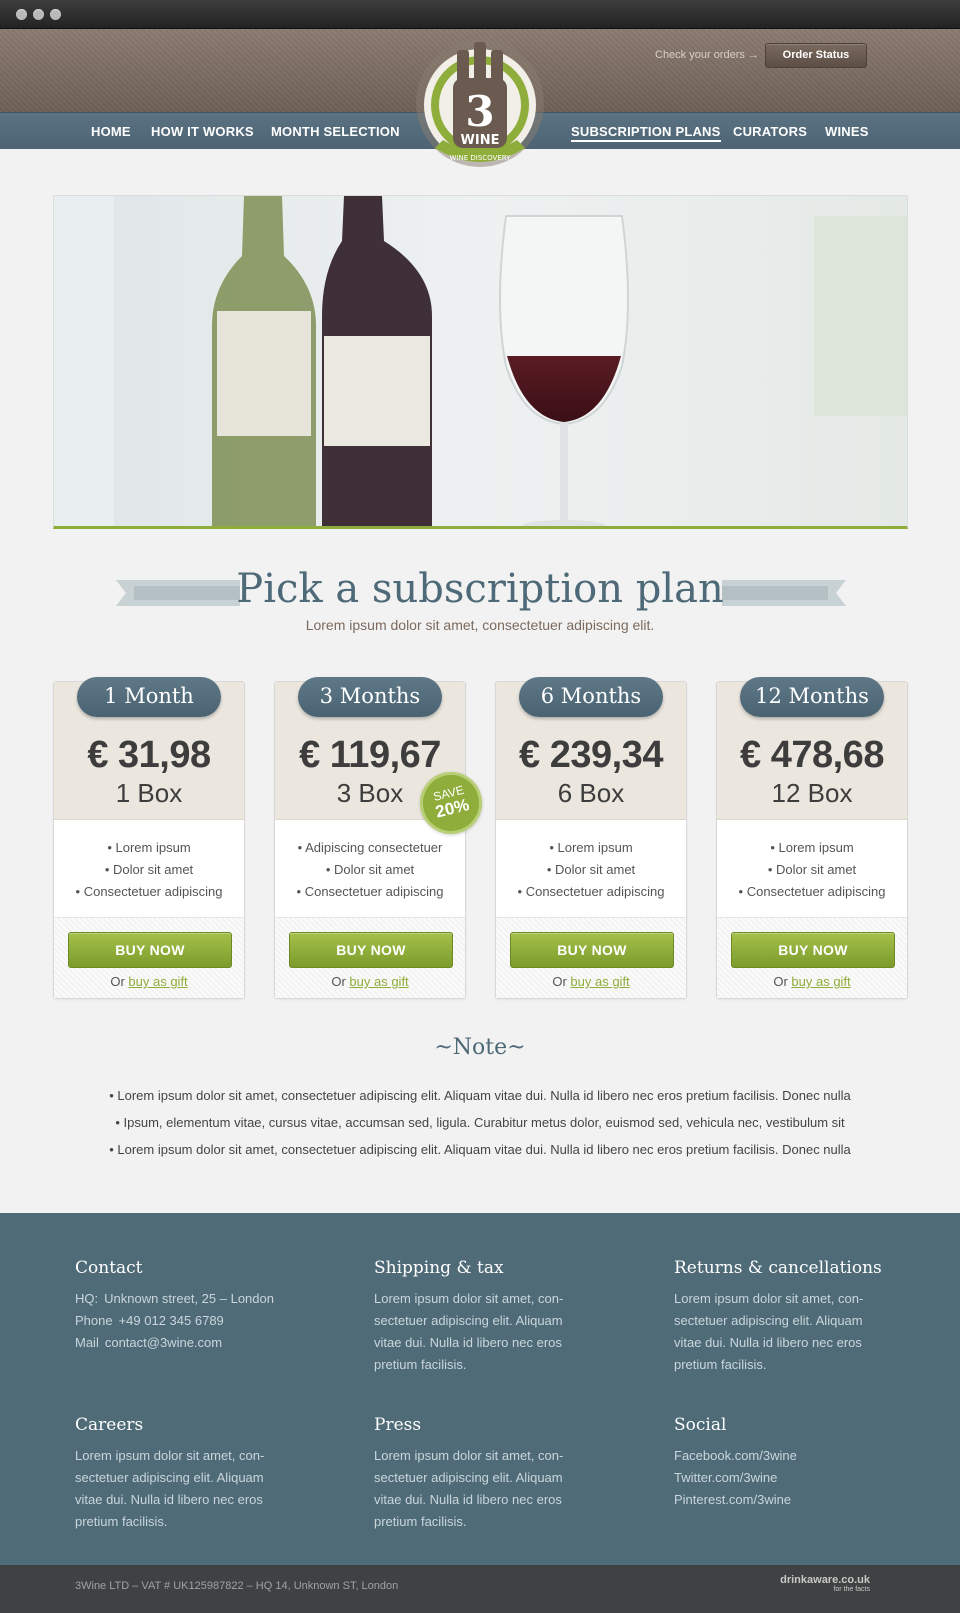  I want to click on twitter-link: Twitter.com/3wine, so click(779, 1478).